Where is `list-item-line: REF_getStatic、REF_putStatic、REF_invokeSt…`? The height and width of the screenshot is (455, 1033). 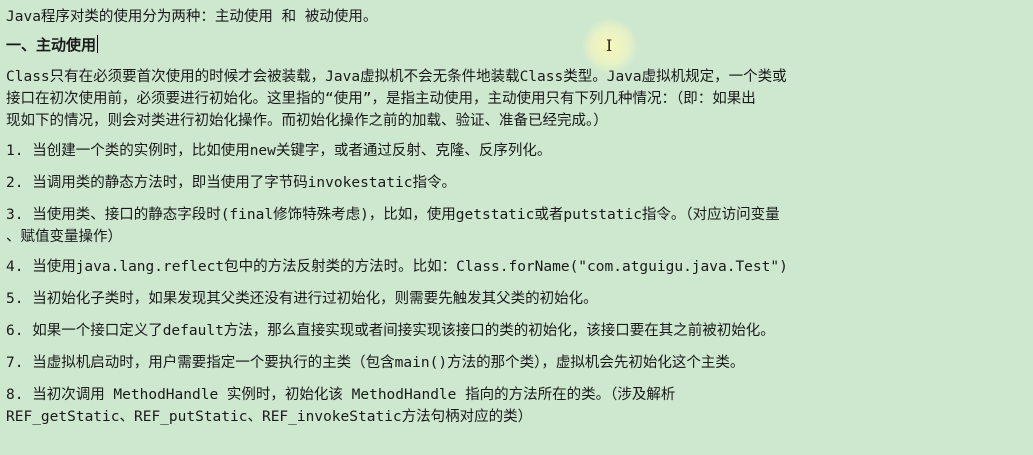 list-item-line: REF_getStatic、REF_putStatic、REF_invokeSt… is located at coordinates (269, 417).